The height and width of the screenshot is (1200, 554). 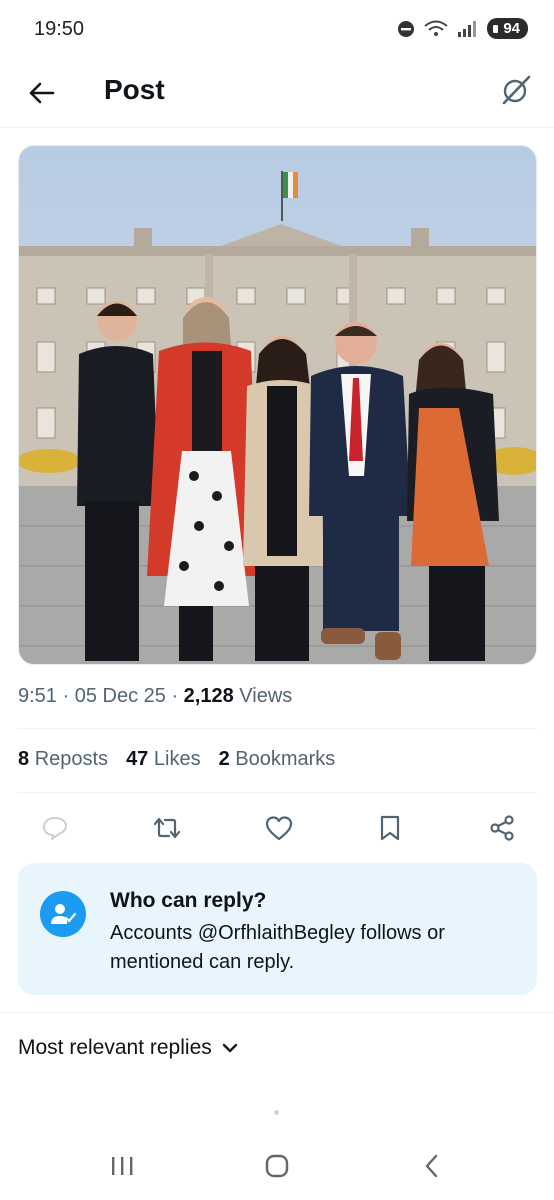 I want to click on replies-sort-dropdown: Most relevant replies, so click(x=128, y=1048).